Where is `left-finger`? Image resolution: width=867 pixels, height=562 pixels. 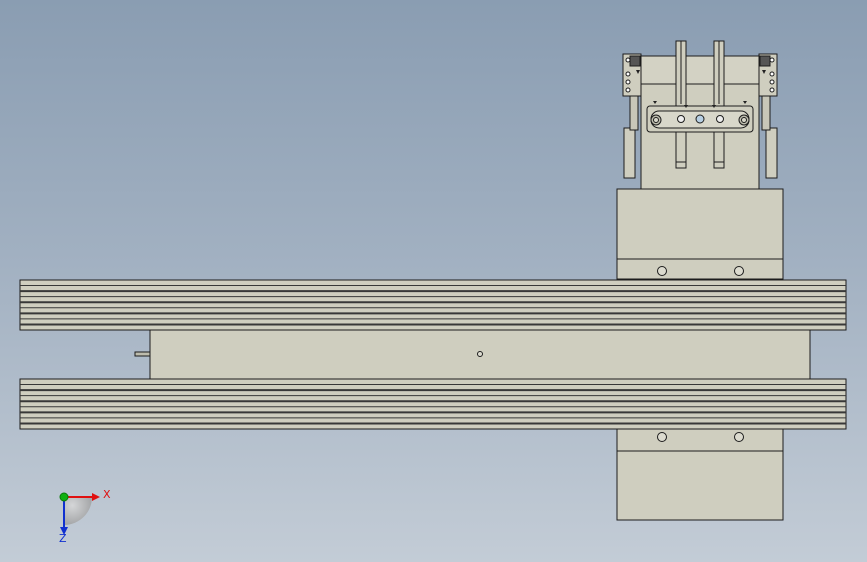 left-finger is located at coordinates (629, 153).